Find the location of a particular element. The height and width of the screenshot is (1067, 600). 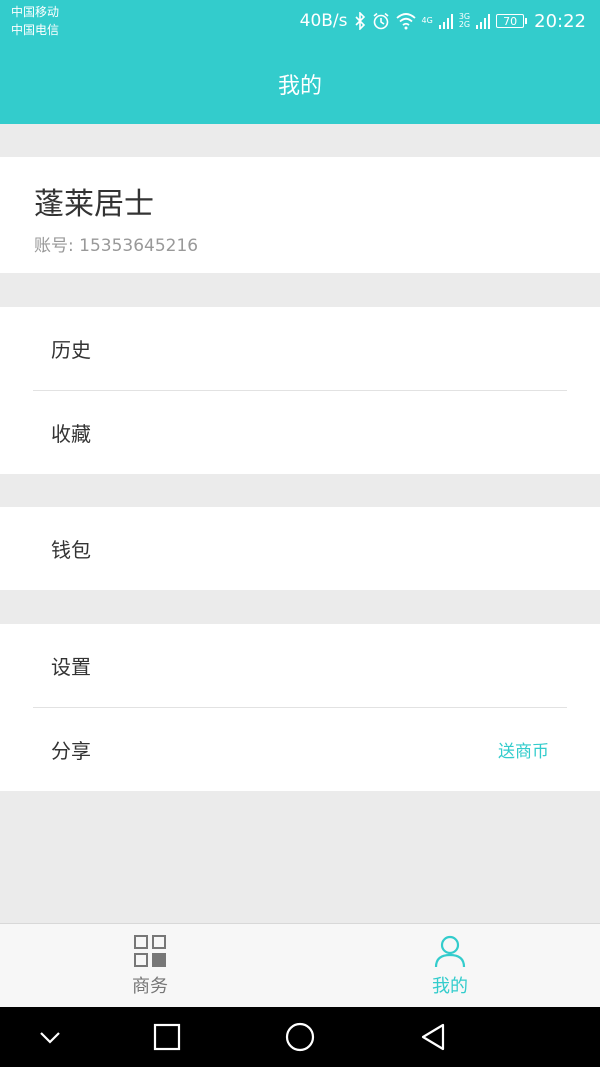

home-icon is located at coordinates (300, 1037).